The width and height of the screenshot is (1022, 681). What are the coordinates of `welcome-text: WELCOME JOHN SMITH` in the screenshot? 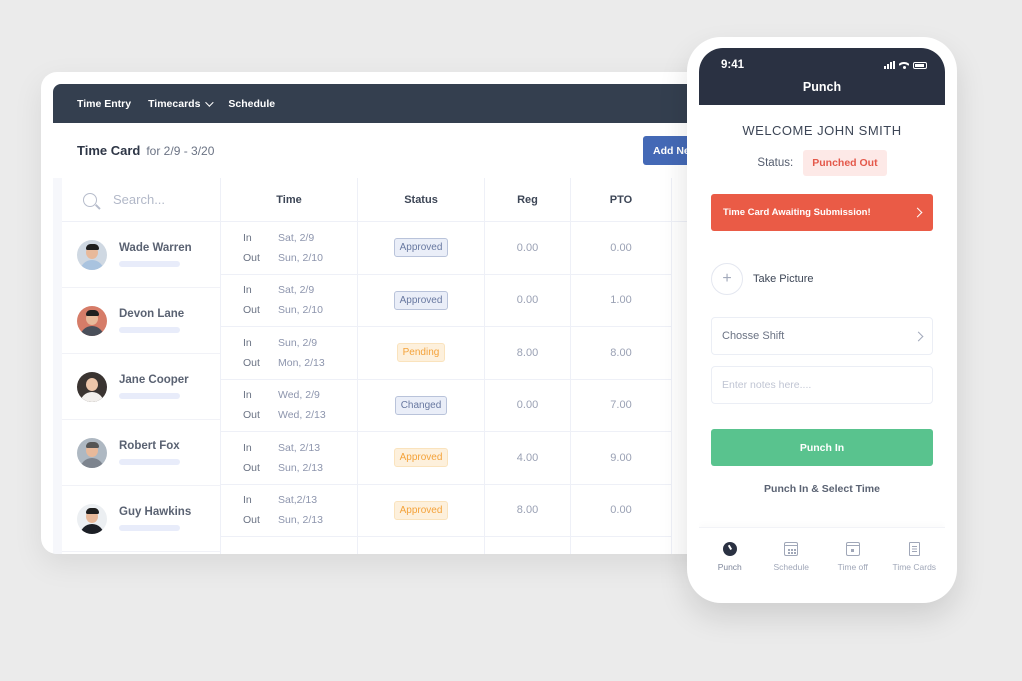 It's located at (822, 130).